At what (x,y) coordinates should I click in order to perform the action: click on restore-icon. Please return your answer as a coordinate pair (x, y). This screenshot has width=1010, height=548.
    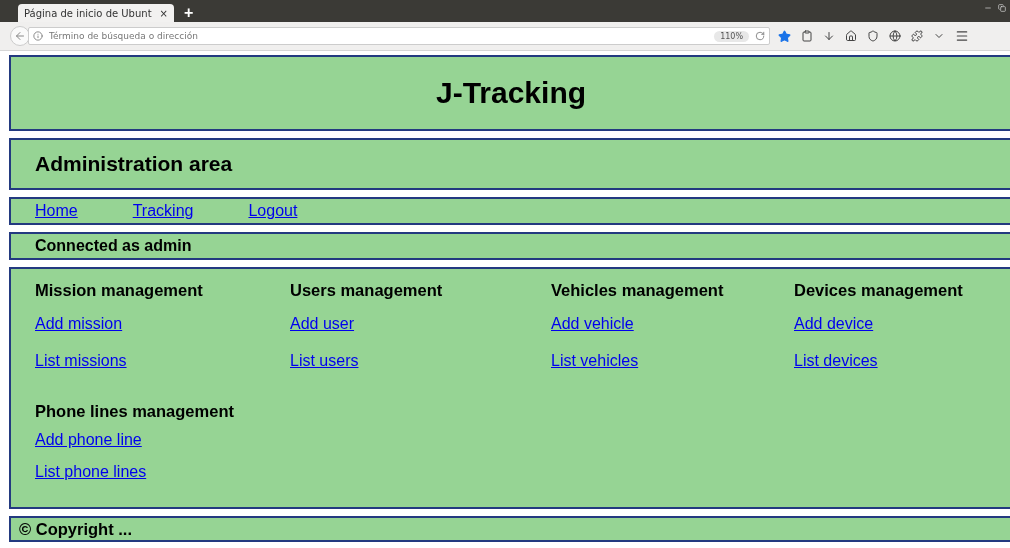
    Looking at the image, I should click on (1002, 8).